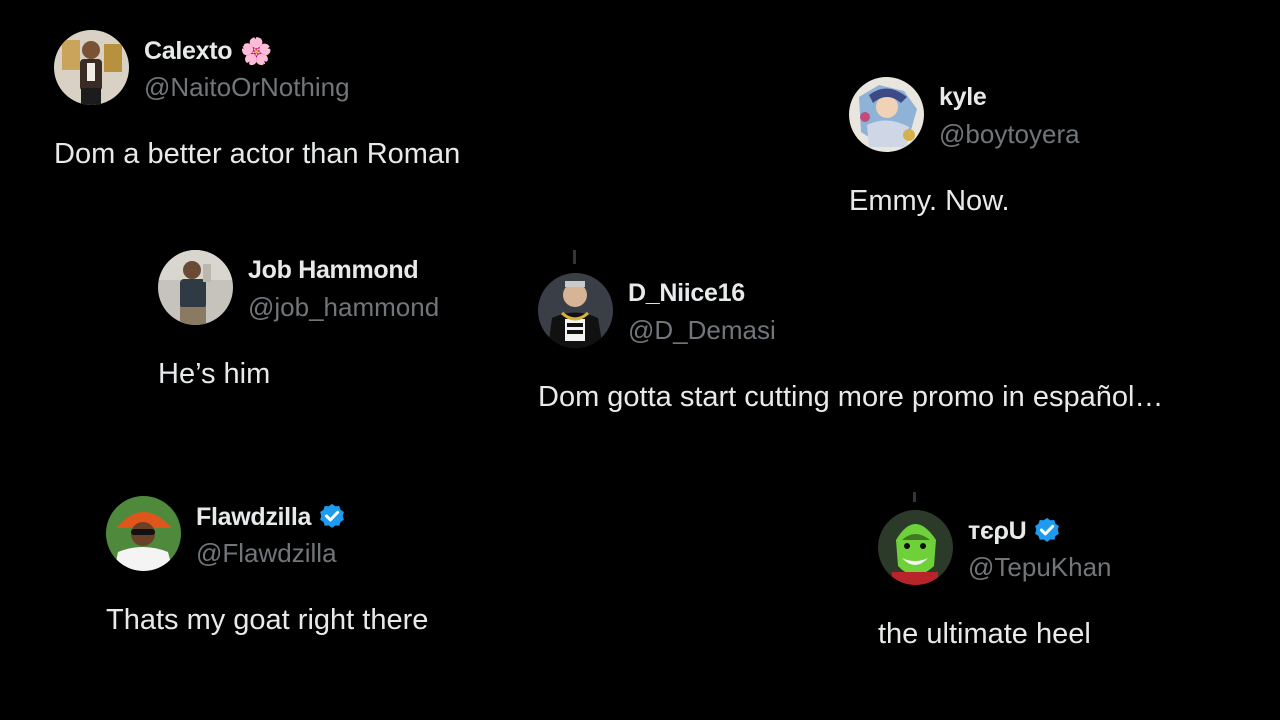 Image resolution: width=1280 pixels, height=720 pixels. Describe the element at coordinates (963, 97) in the screenshot. I see `display-name: kyle` at that location.